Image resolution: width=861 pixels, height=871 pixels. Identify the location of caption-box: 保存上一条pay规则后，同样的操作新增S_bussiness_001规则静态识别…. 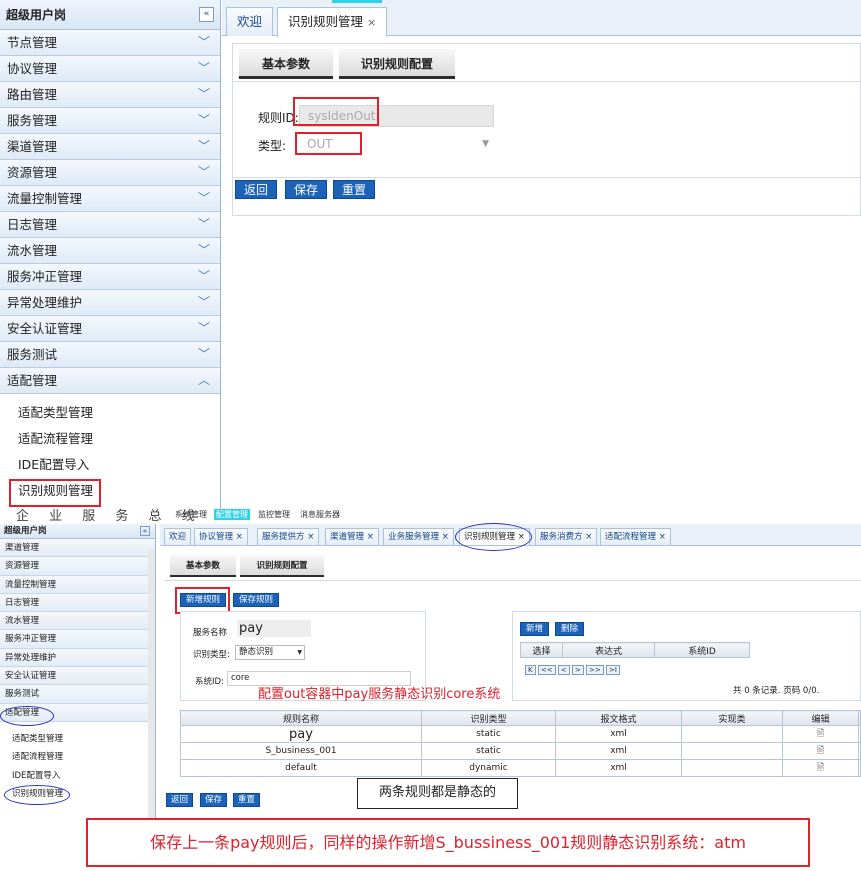
(448, 842).